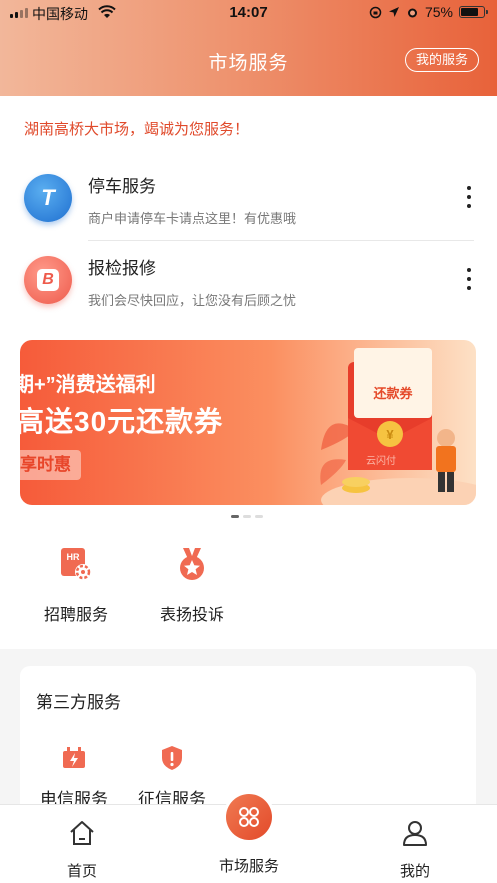 The image size is (497, 883). I want to click on third-party-telecom: 电信服务, so click(74, 777).